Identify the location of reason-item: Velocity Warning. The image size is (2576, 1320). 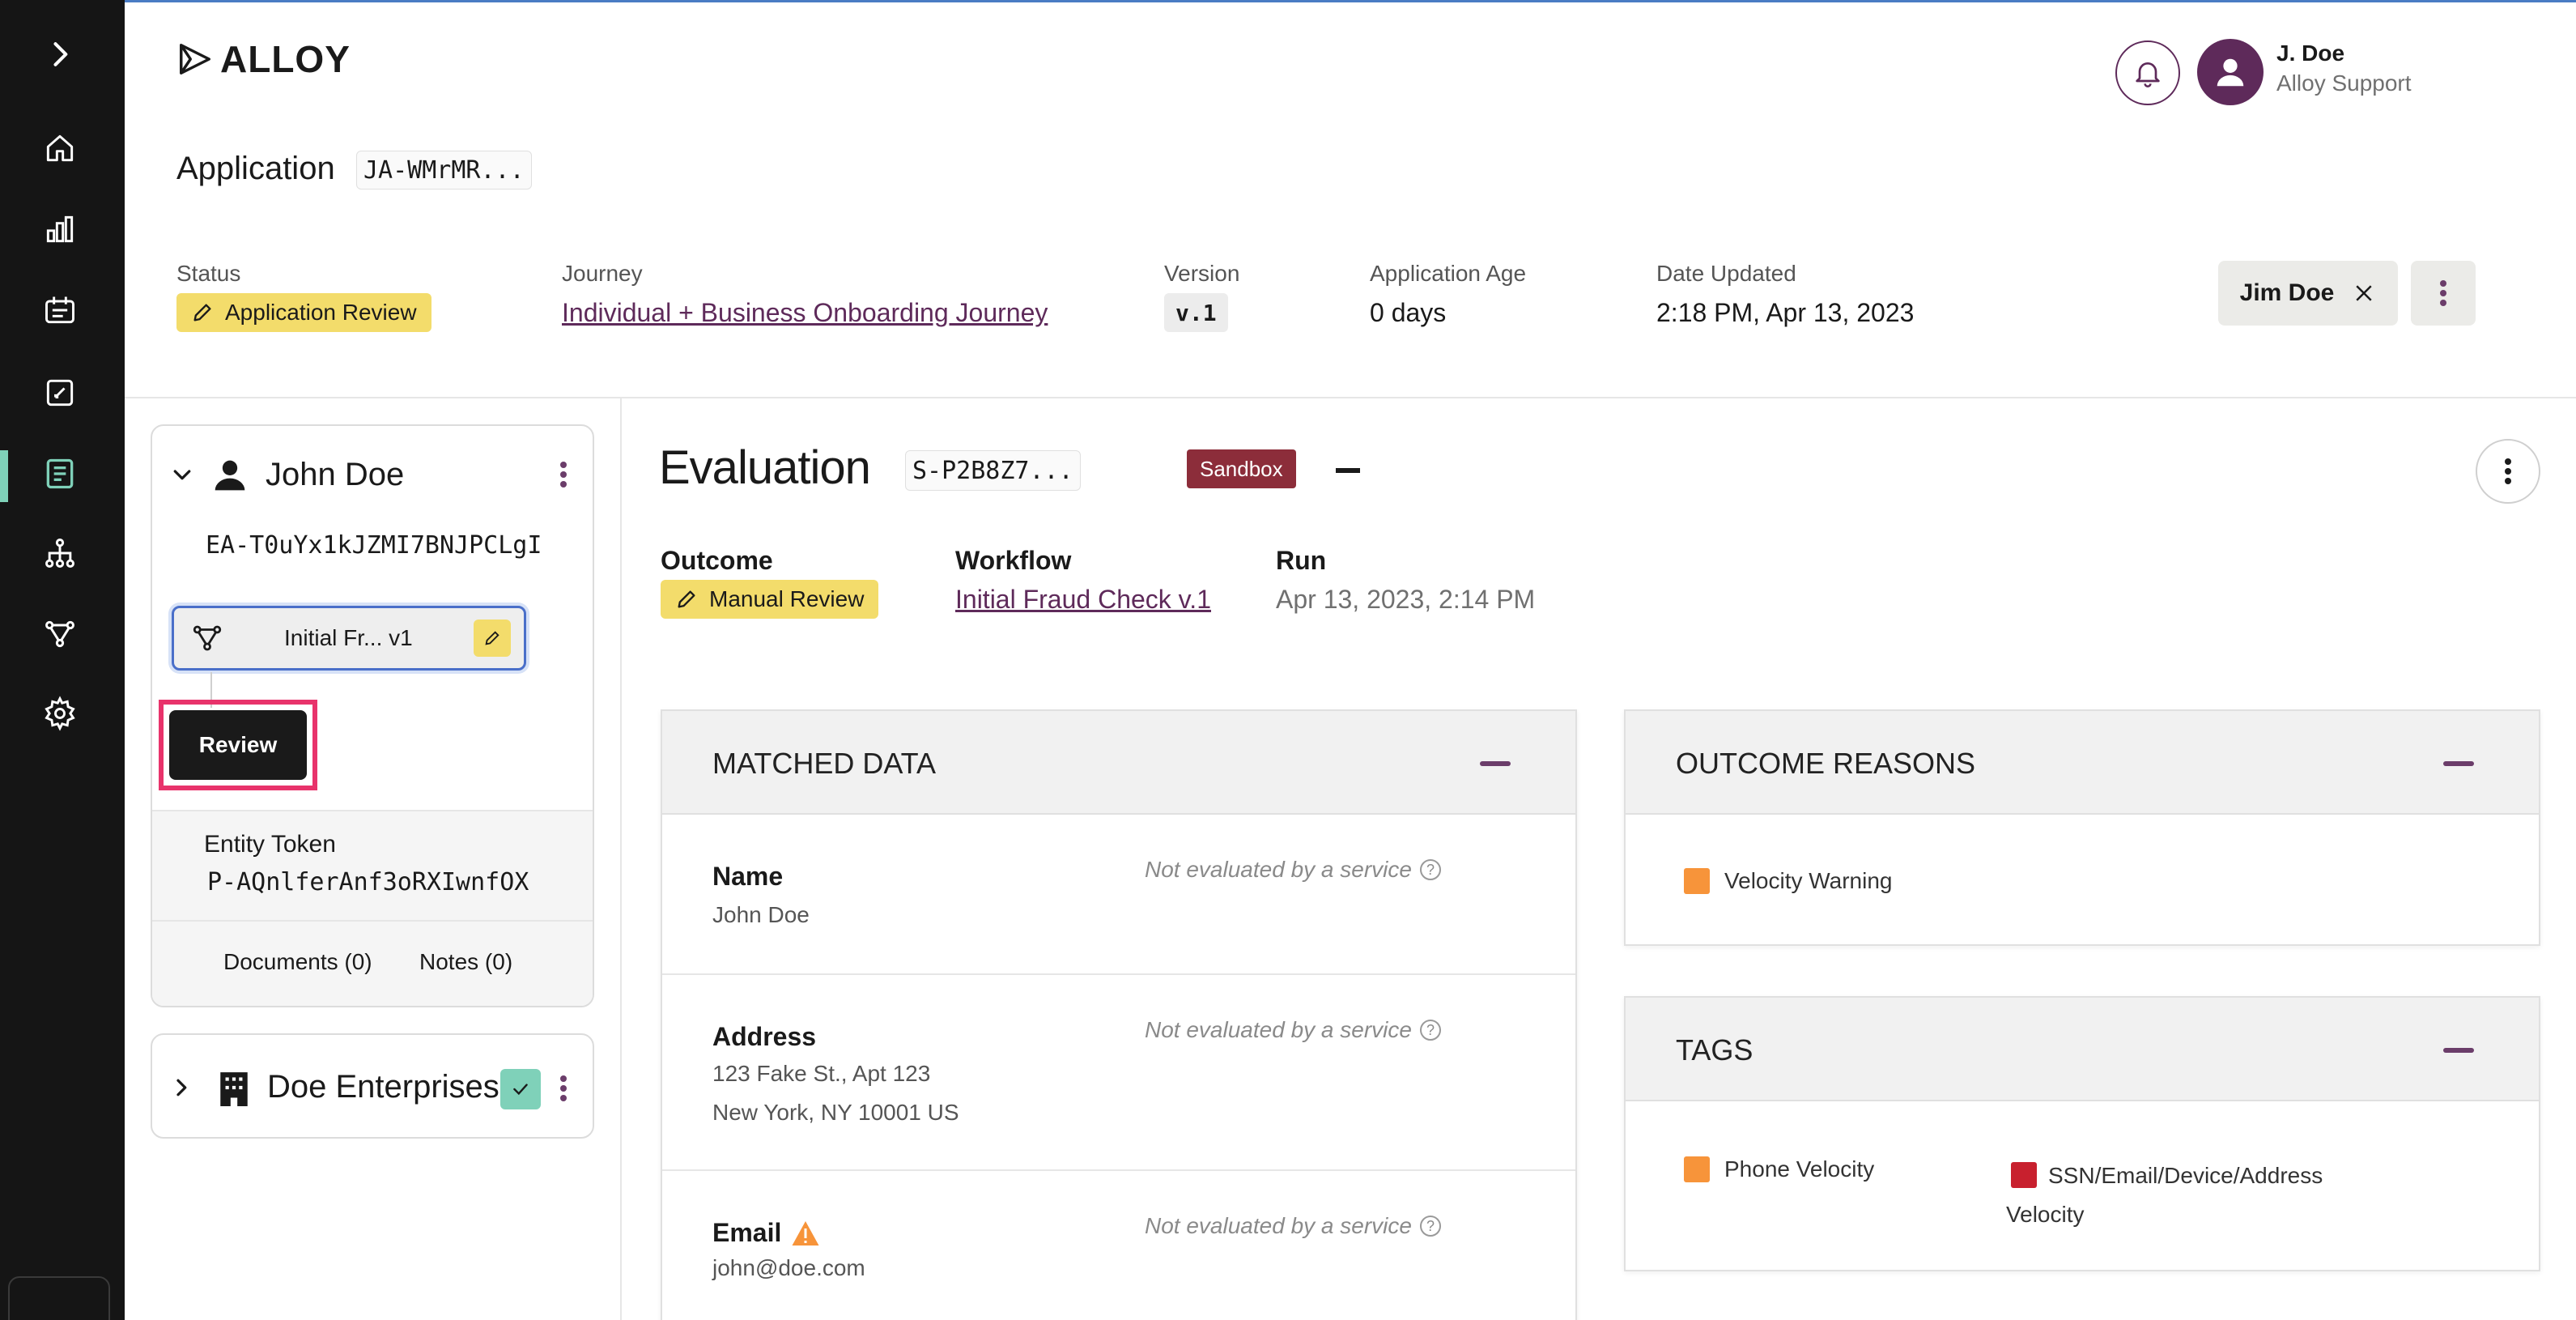
(1789, 881).